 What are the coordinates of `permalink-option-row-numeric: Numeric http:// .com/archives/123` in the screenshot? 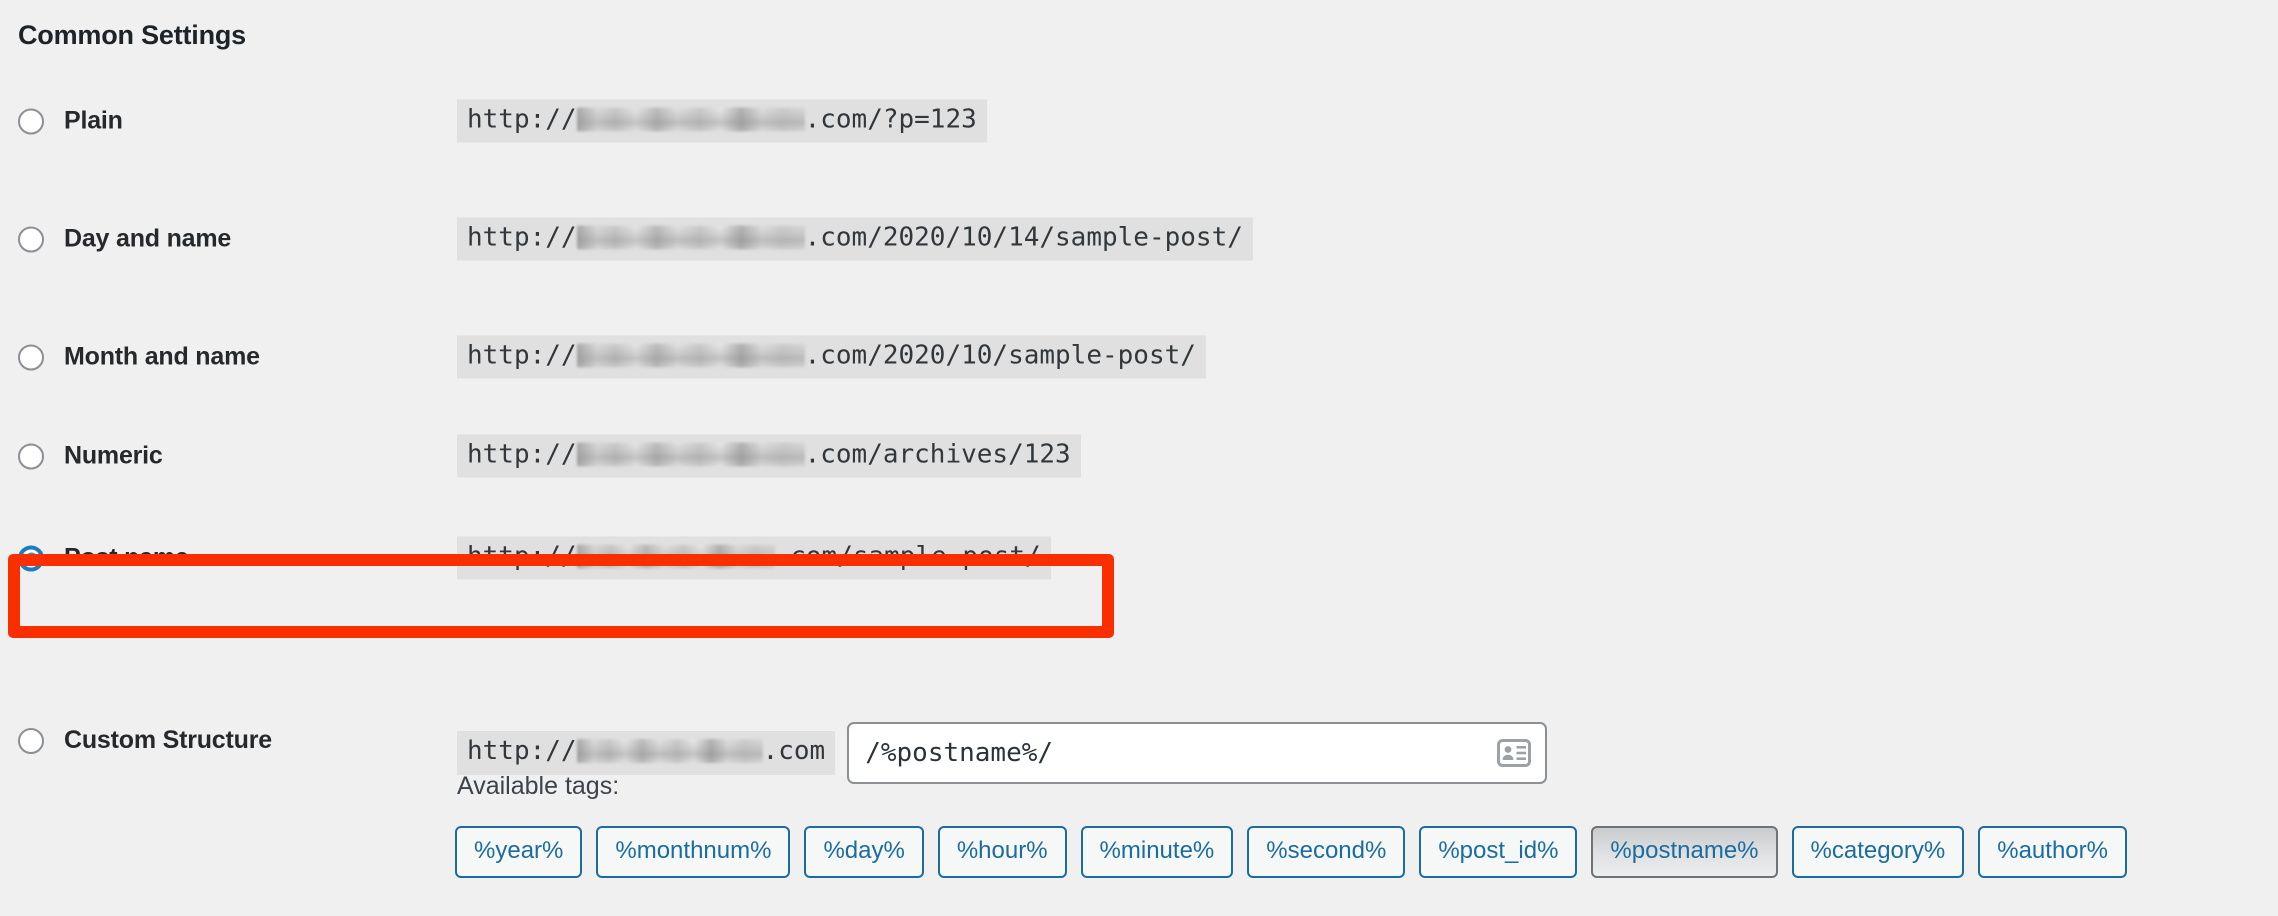 It's located at (1139, 456).